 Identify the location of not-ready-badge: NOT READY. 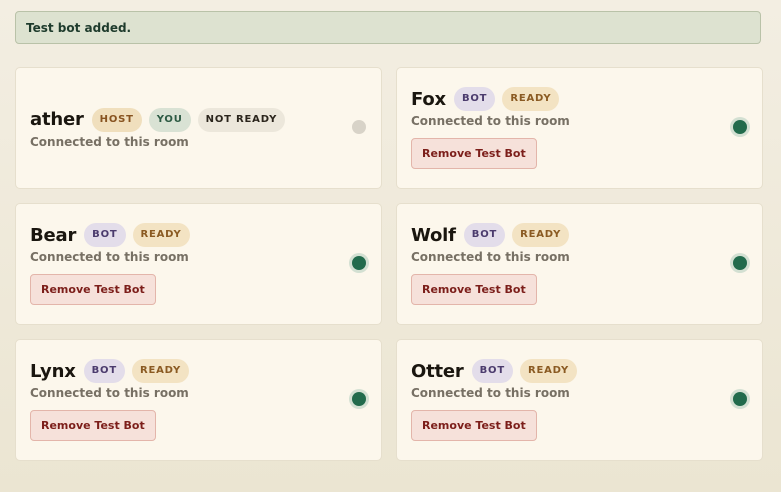
(241, 119).